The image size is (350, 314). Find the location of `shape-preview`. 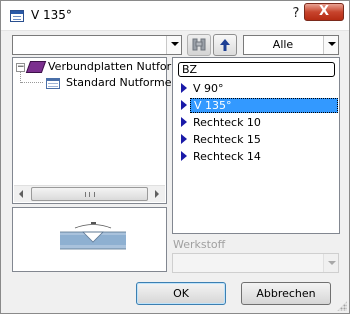

shape-preview is located at coordinates (89, 239).